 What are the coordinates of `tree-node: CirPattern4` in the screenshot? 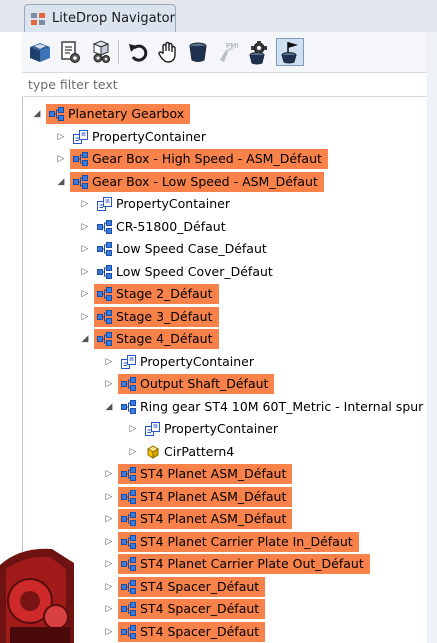 It's located at (191, 452).